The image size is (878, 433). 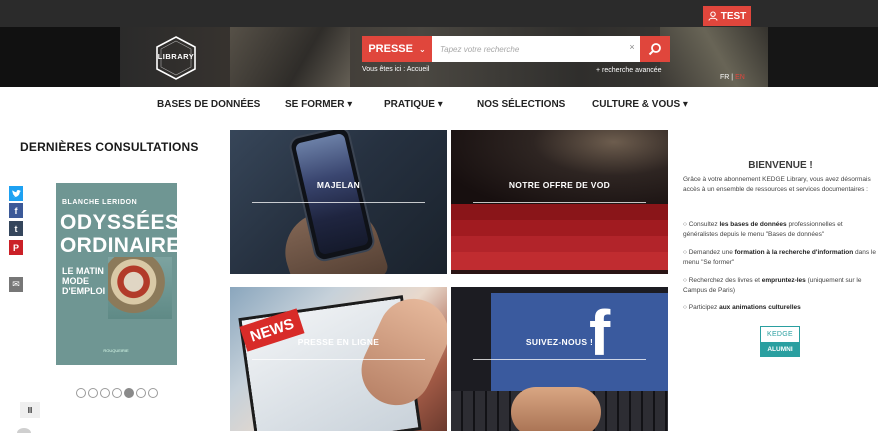 I want to click on search-button, so click(x=655, y=49).